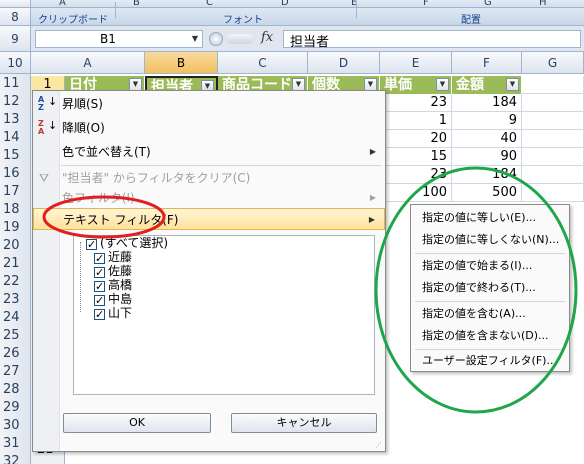  What do you see at coordinates (104, 217) in the screenshot?
I see `red-highlight-circle` at bounding box center [104, 217].